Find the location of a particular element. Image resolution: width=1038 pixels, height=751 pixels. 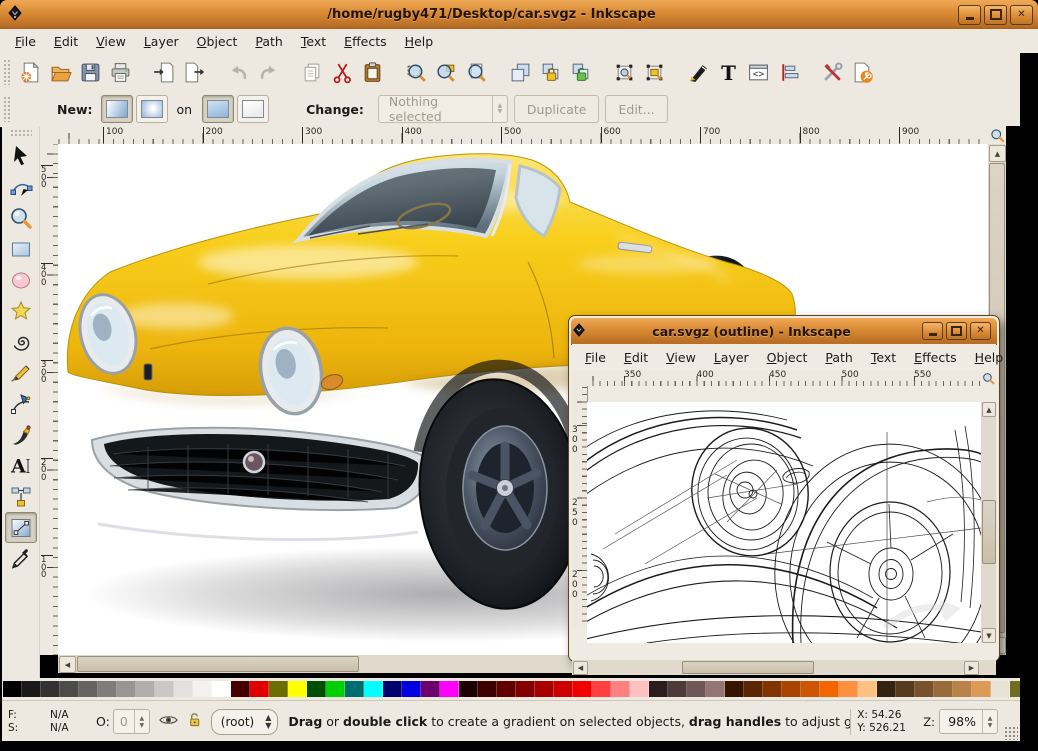

unlink-clone-button is located at coordinates (654, 72).